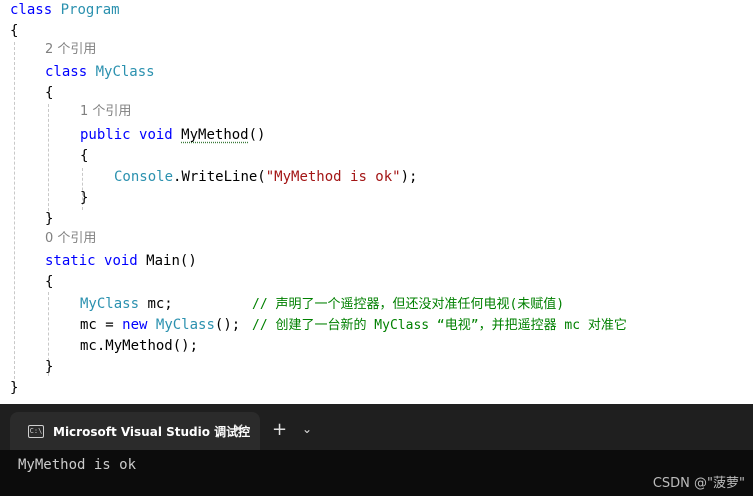 The height and width of the screenshot is (496, 753). Describe the element at coordinates (65, 10) in the screenshot. I see `code-line: class Program` at that location.